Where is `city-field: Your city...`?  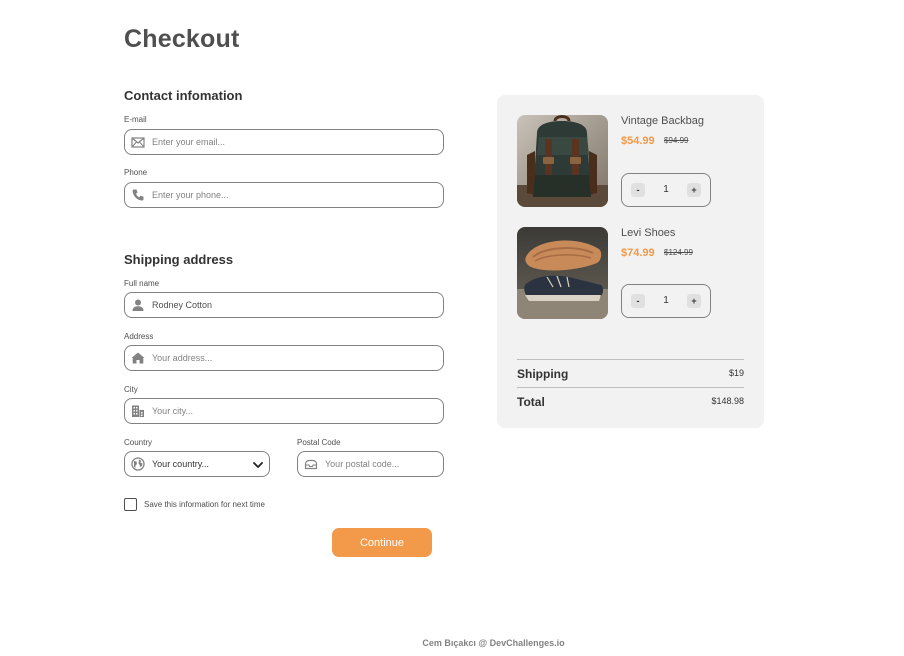
city-field: Your city... is located at coordinates (284, 411).